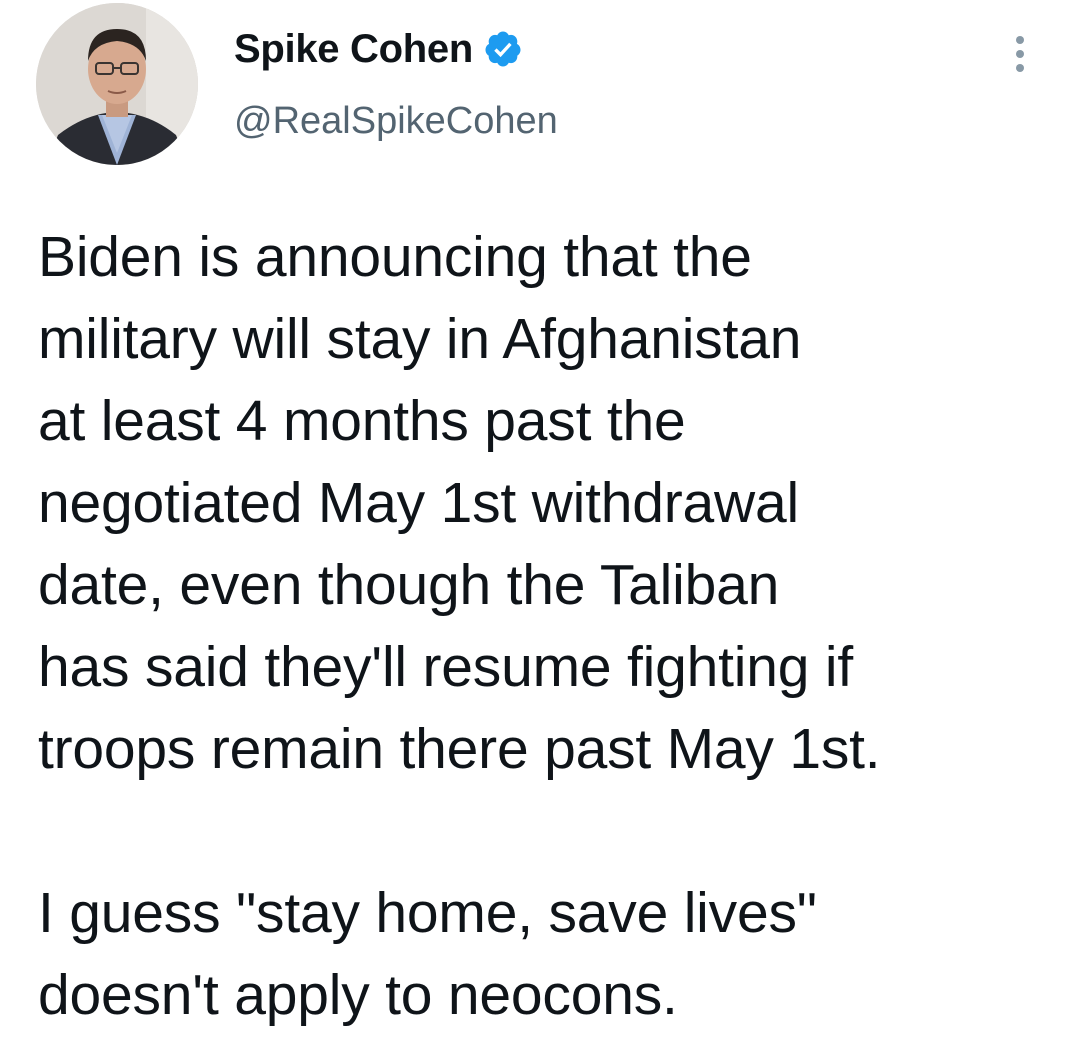 The width and height of the screenshot is (1080, 1051). I want to click on avatar-photo, so click(117, 84).